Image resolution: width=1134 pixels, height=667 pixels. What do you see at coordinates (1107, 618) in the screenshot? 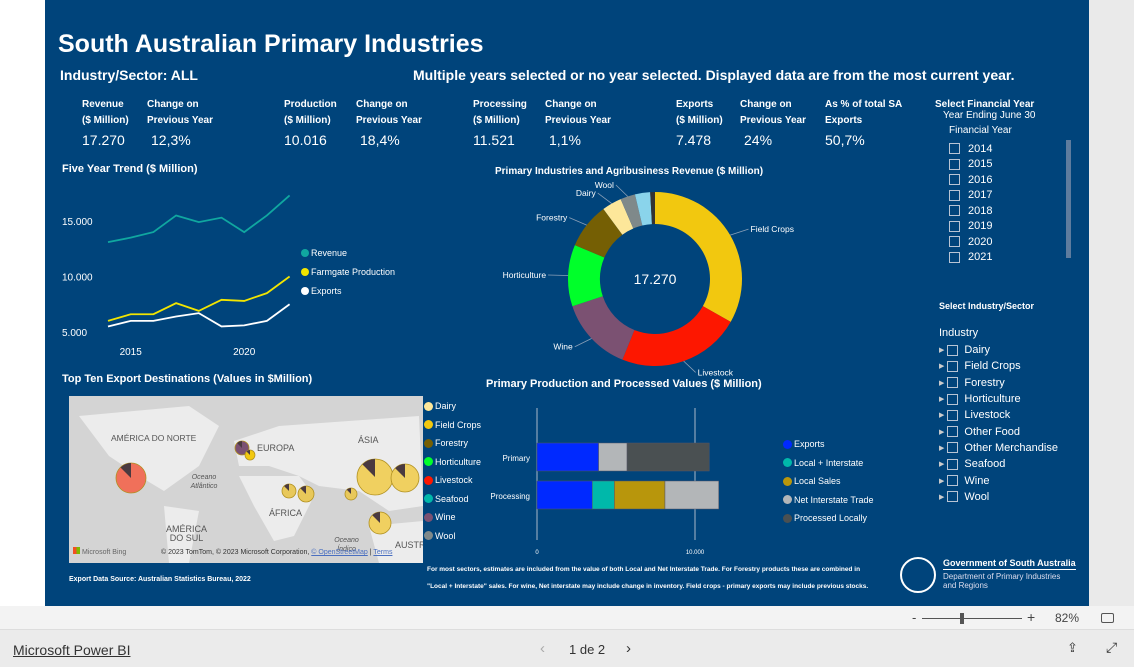
I see `fit-to-page-icon` at bounding box center [1107, 618].